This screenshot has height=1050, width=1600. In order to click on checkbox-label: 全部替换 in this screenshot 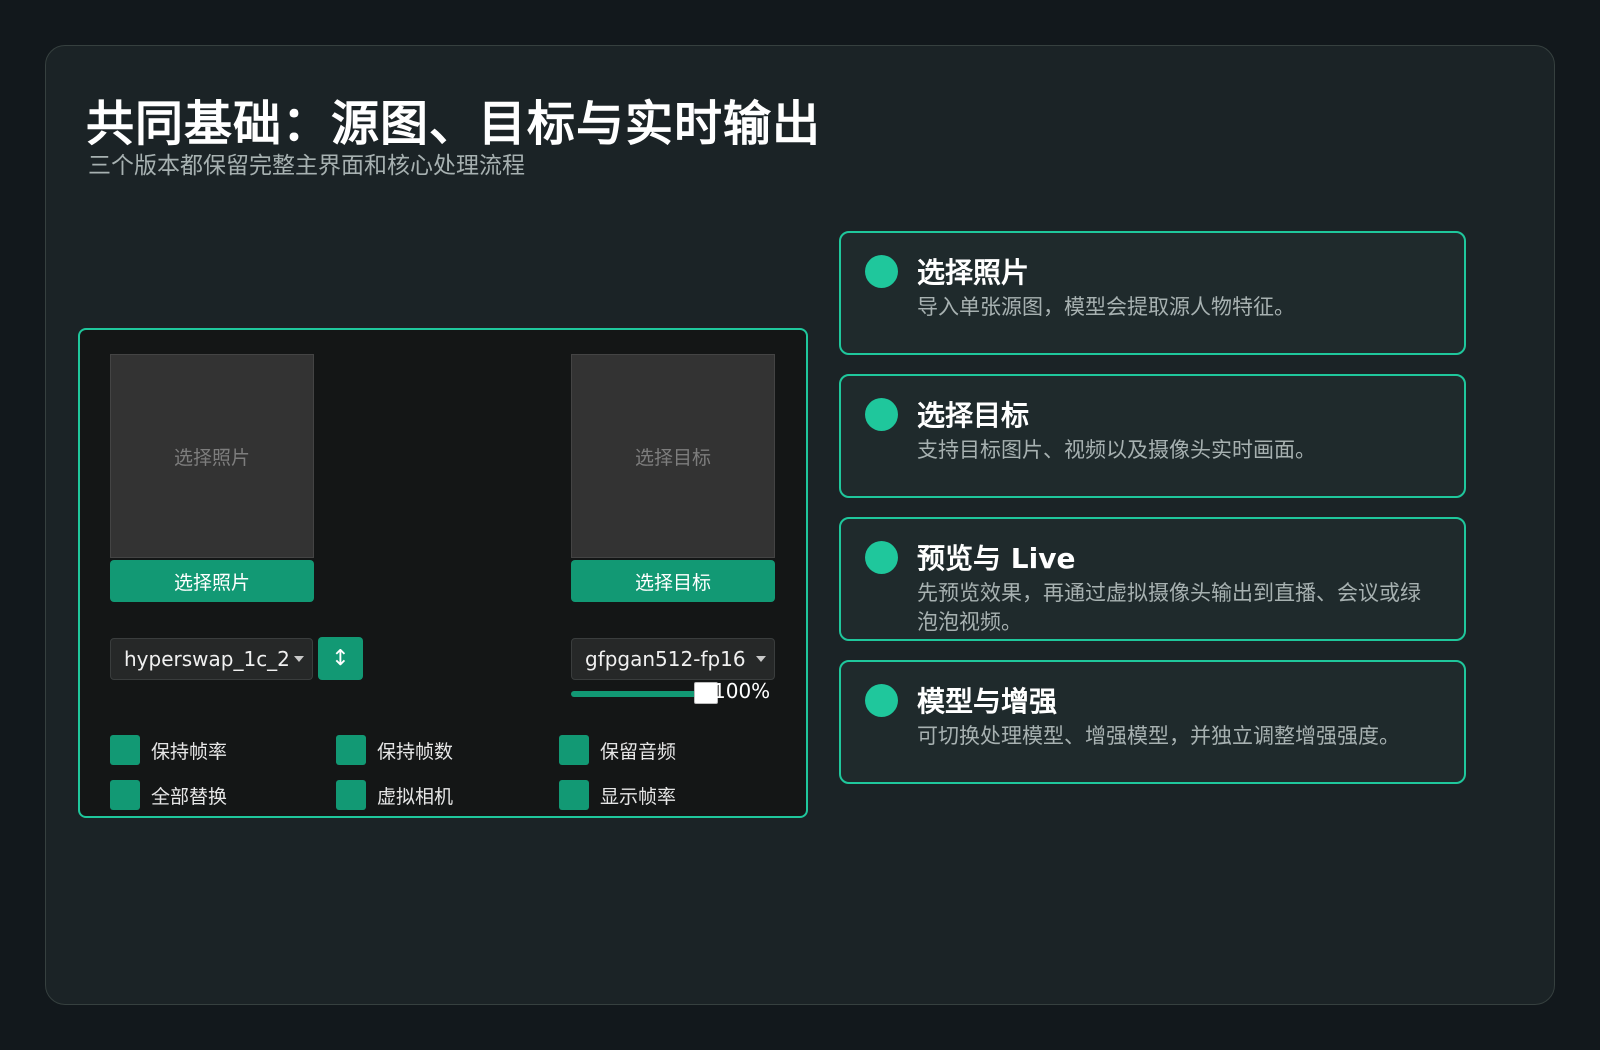, I will do `click(189, 796)`.